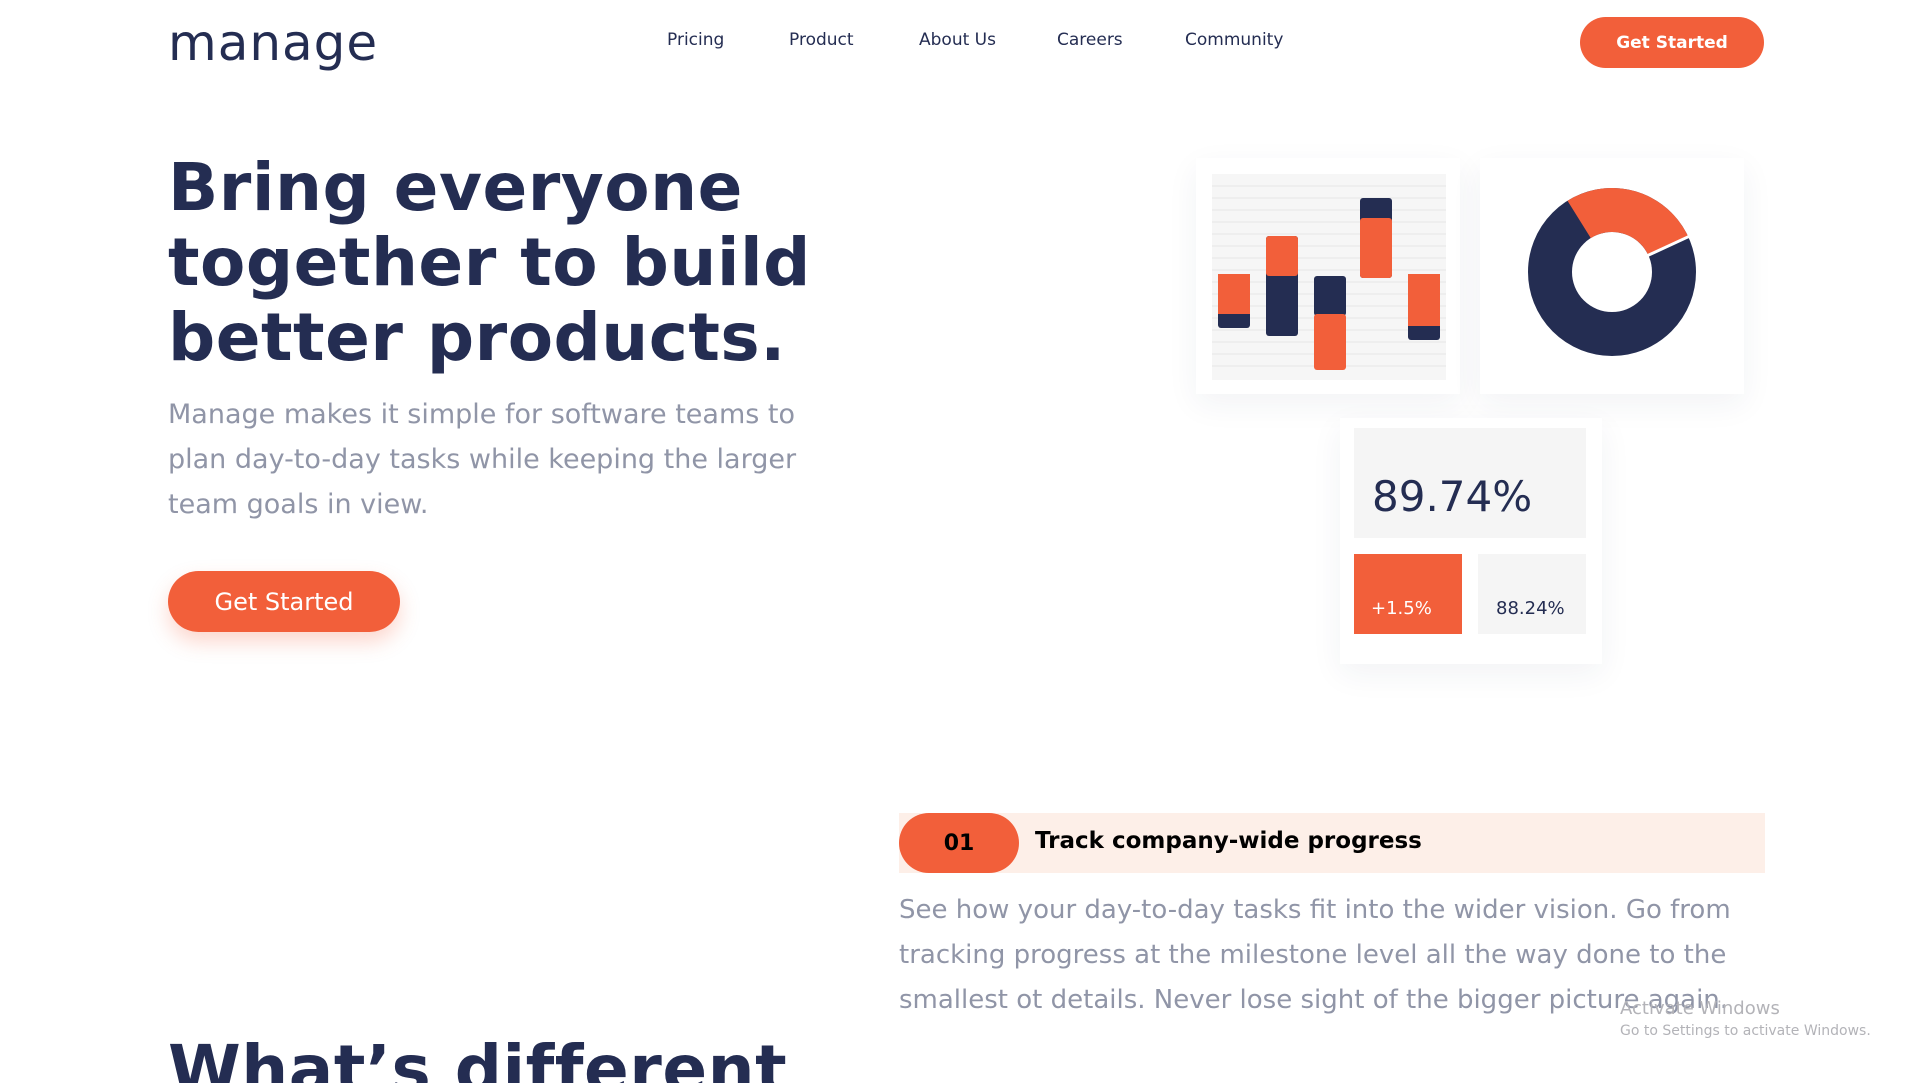 The width and height of the screenshot is (1906, 1083). Describe the element at coordinates (695, 40) in the screenshot. I see `nav-item-pricing: Pricing` at that location.